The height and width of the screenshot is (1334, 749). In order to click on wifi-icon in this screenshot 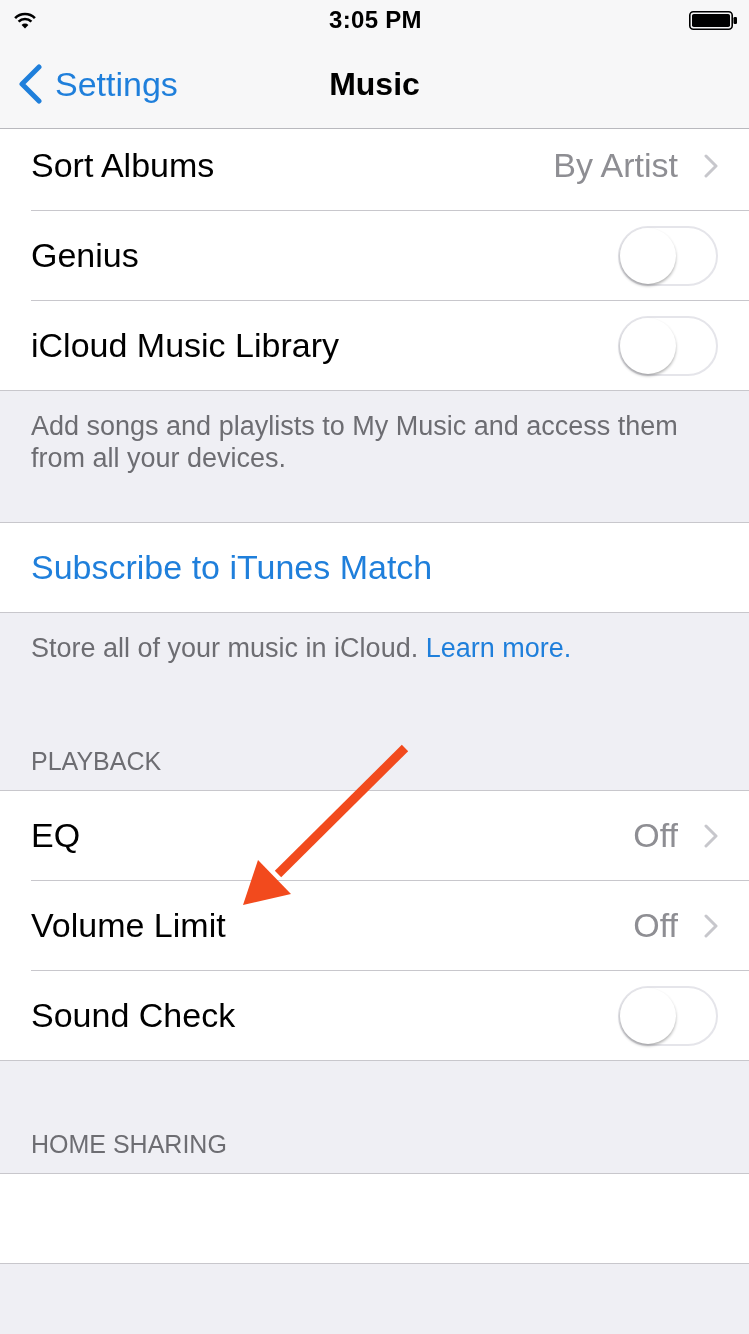, I will do `click(25, 20)`.